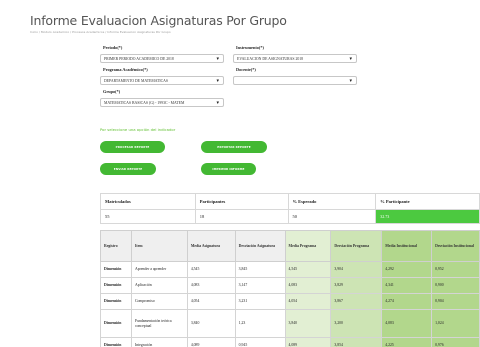 The width and height of the screenshot is (480, 347). What do you see at coordinates (356, 342) in the screenshot?
I see `table-cell: 3,854` at bounding box center [356, 342].